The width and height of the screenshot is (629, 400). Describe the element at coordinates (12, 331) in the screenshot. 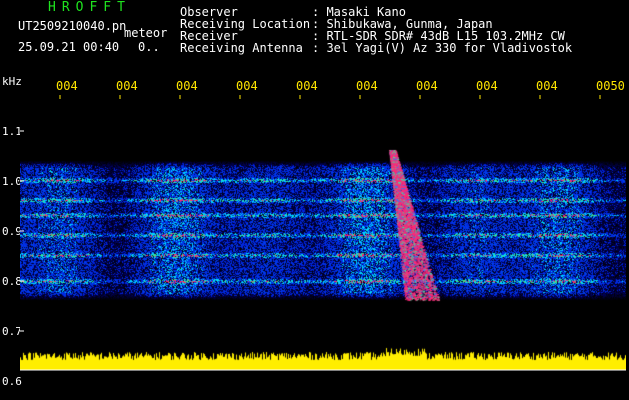

I see `freq-label: 0.7` at that location.